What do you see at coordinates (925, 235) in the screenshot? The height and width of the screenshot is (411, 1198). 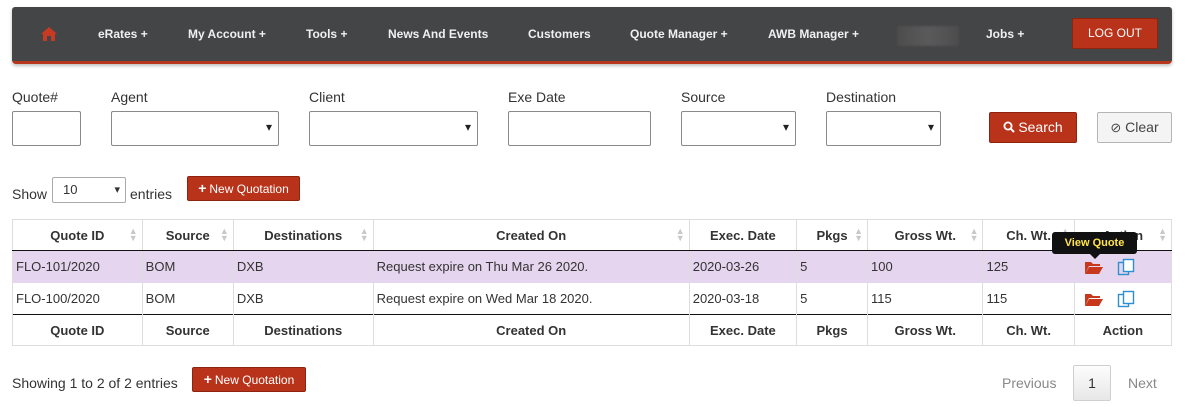 I see `col-gross-wt: Gross Wt. ▲ ▼` at bounding box center [925, 235].